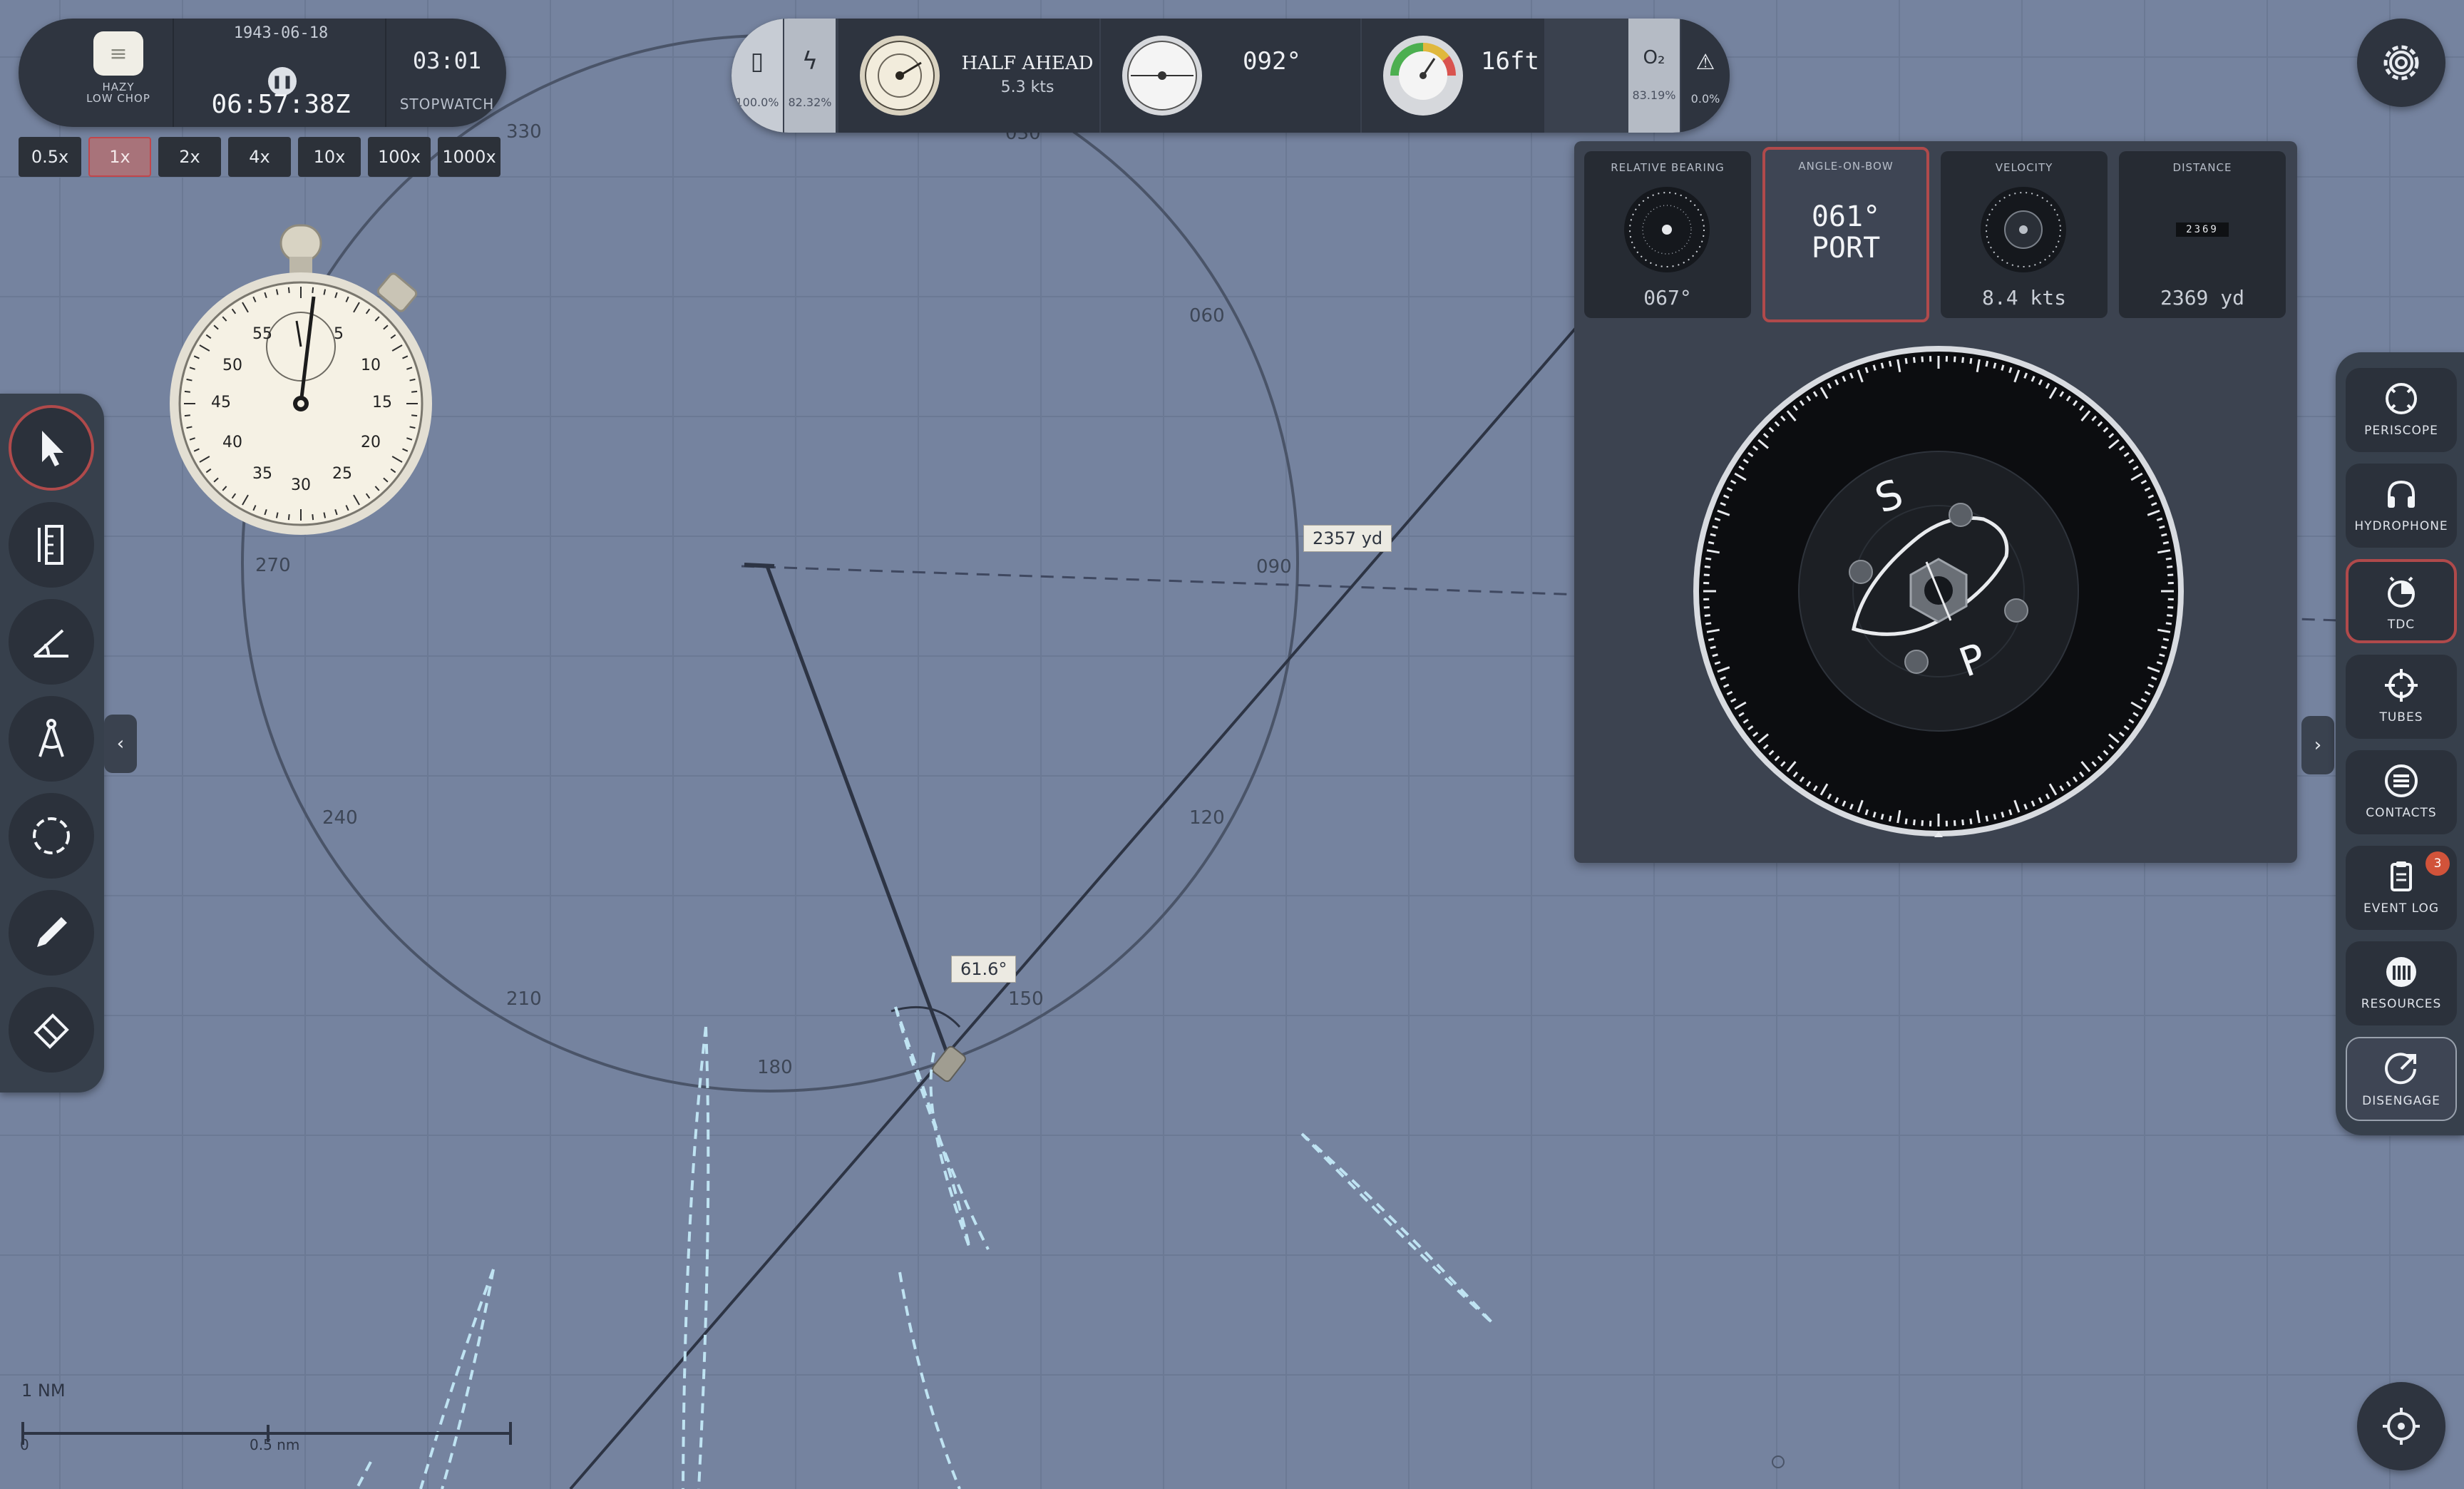 The height and width of the screenshot is (1489, 2464). What do you see at coordinates (1027, 87) in the screenshot?
I see `speed-readout: 5.3 kts` at bounding box center [1027, 87].